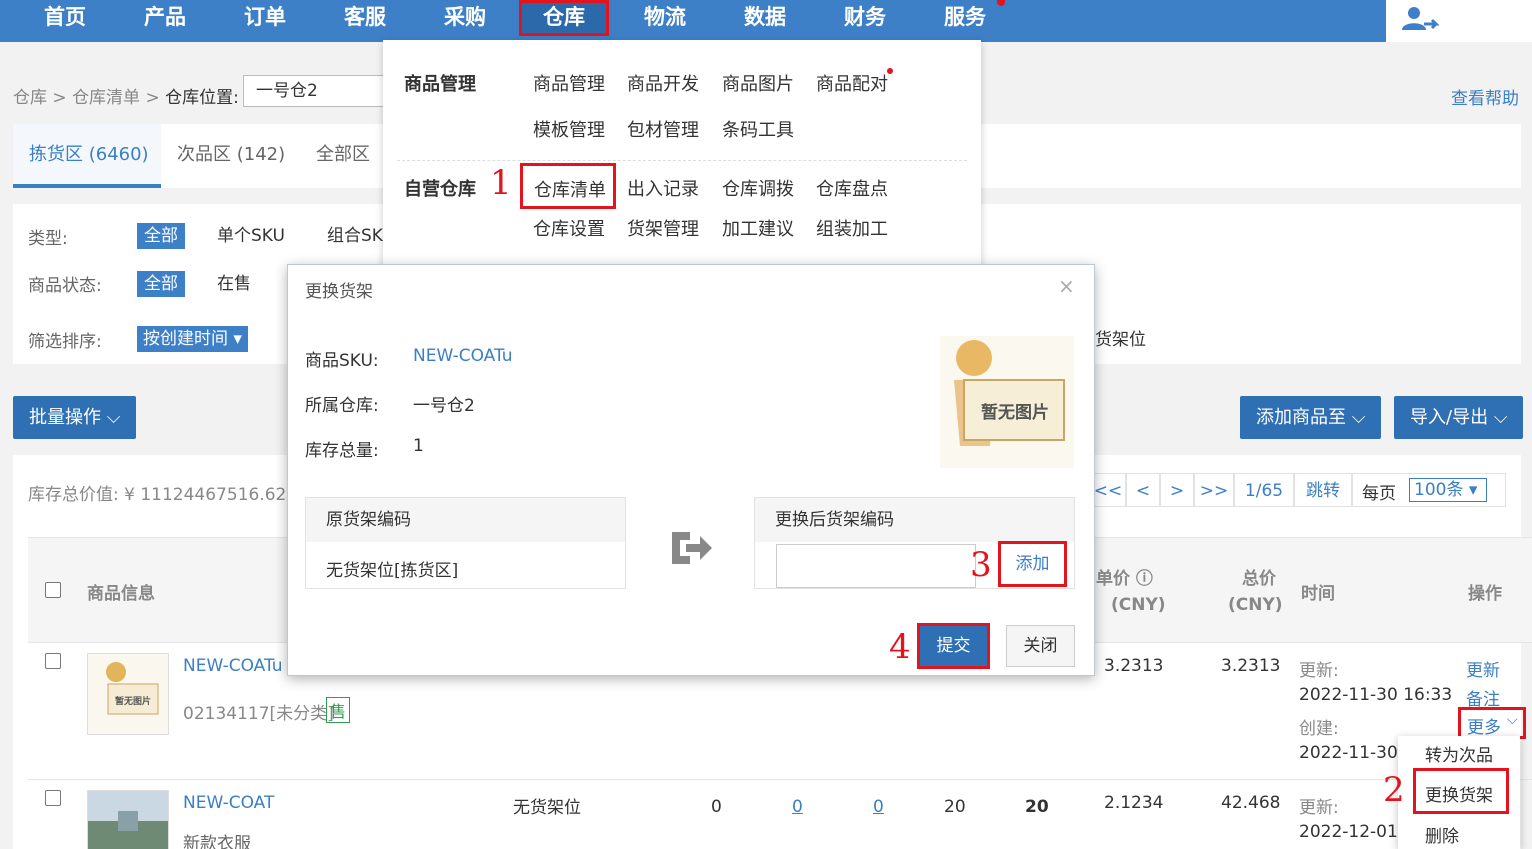 The image size is (1532, 849). What do you see at coordinates (1214, 490) in the screenshot?
I see `pager-last: >>` at bounding box center [1214, 490].